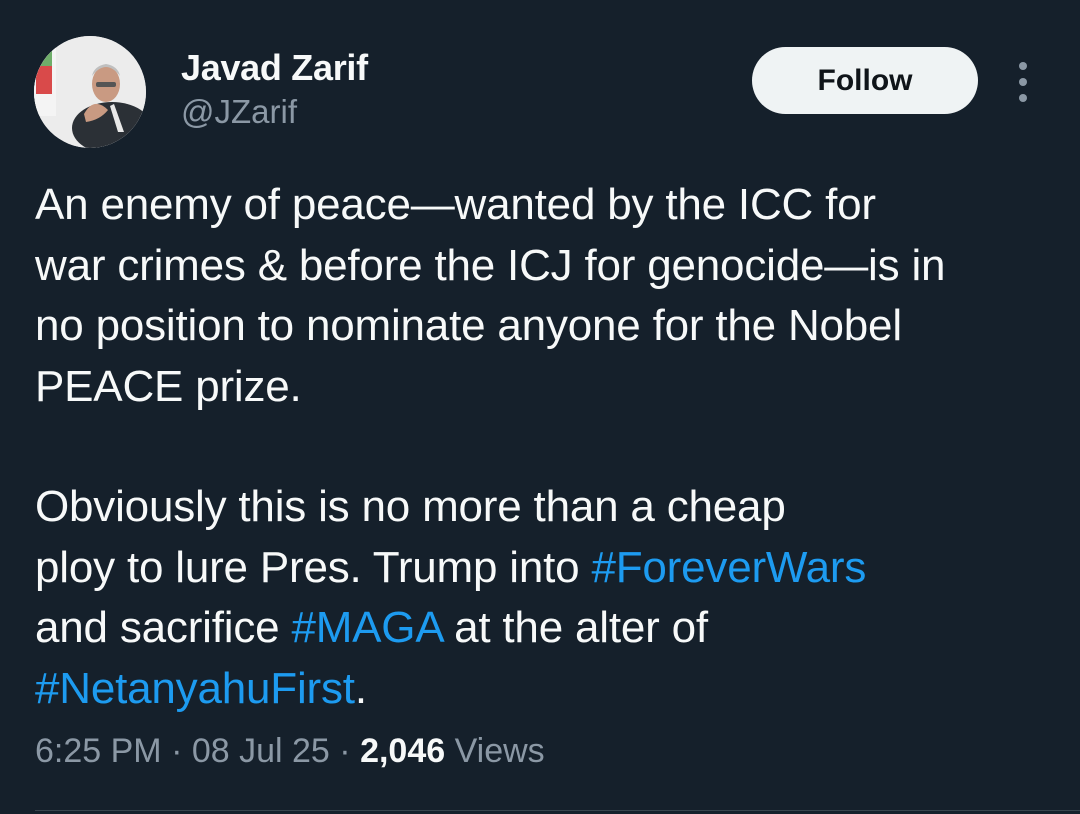  What do you see at coordinates (261, 751) in the screenshot?
I see `tweet-date: 08 Jul 25` at bounding box center [261, 751].